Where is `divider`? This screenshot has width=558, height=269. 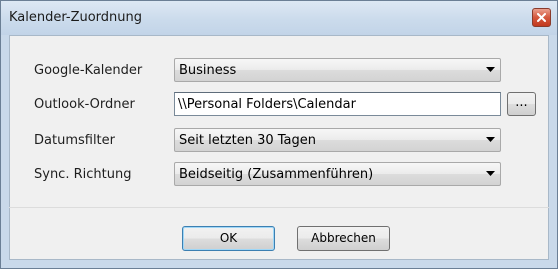 divider is located at coordinates (279, 207).